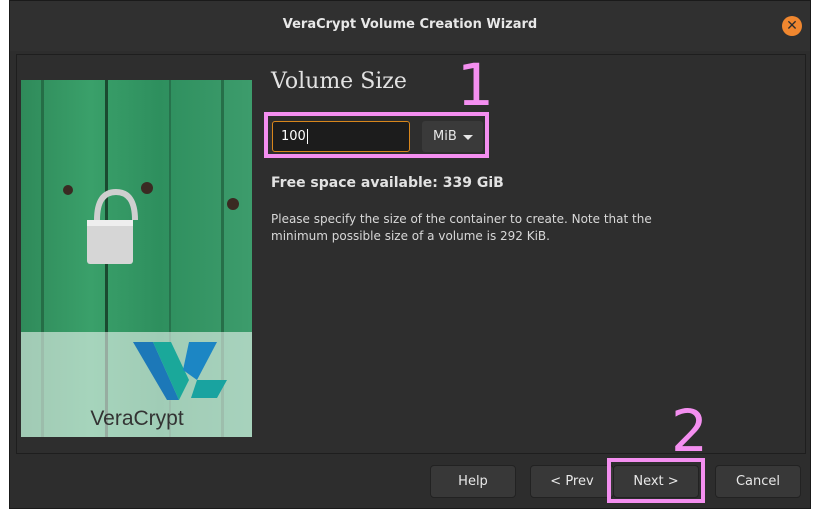  What do you see at coordinates (473, 481) in the screenshot?
I see `help-button: Help` at bounding box center [473, 481].